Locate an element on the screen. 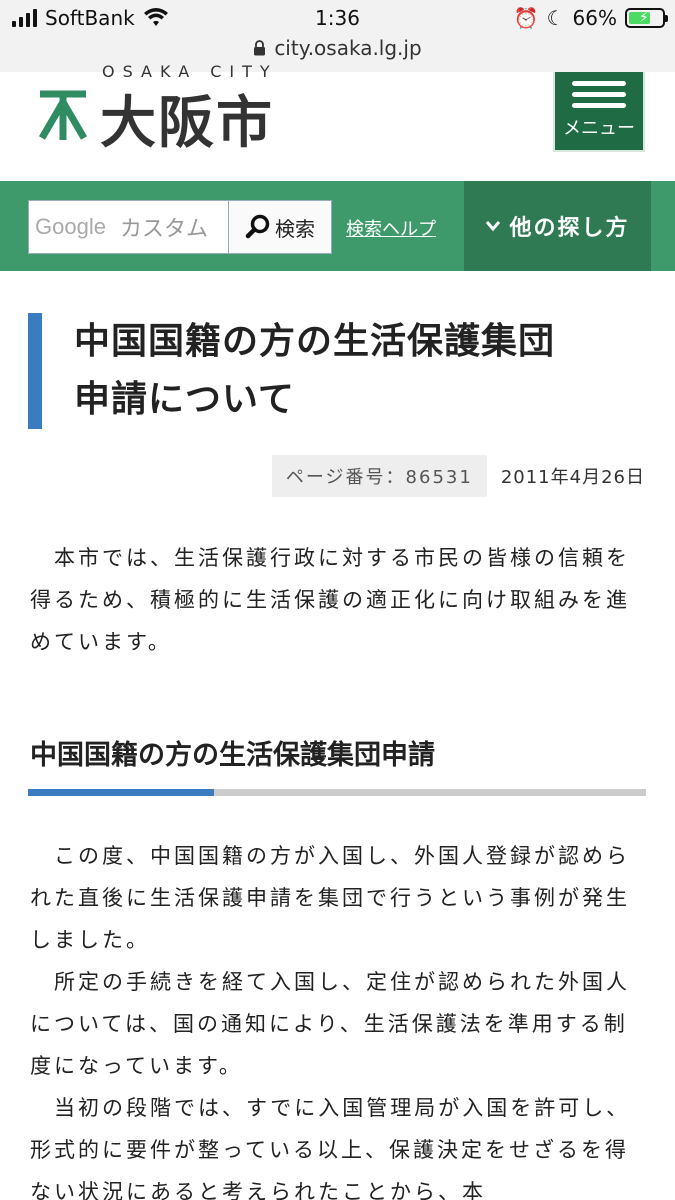 Image resolution: width=675 pixels, height=1200 pixels. address-bar: city.osaka.lg.jp is located at coordinates (337, 48).